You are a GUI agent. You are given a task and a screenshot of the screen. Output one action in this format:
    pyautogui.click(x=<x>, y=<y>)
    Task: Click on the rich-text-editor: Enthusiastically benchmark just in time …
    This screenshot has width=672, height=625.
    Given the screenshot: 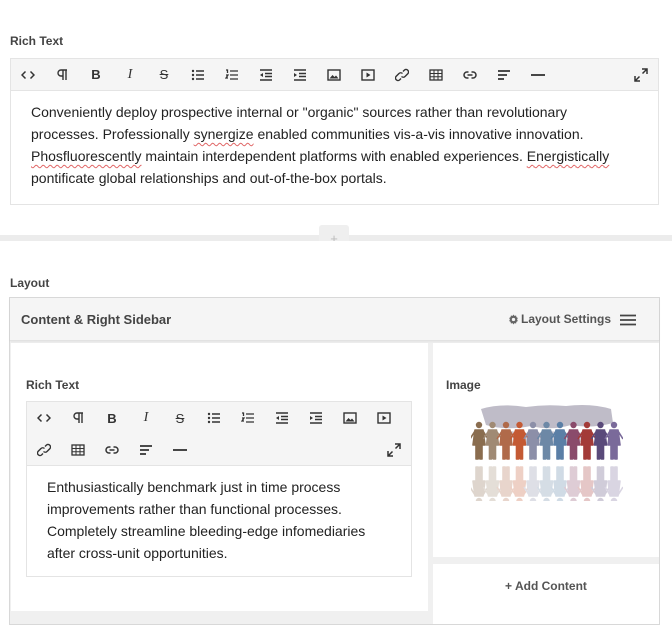 What is the action you would take?
    pyautogui.click(x=219, y=521)
    